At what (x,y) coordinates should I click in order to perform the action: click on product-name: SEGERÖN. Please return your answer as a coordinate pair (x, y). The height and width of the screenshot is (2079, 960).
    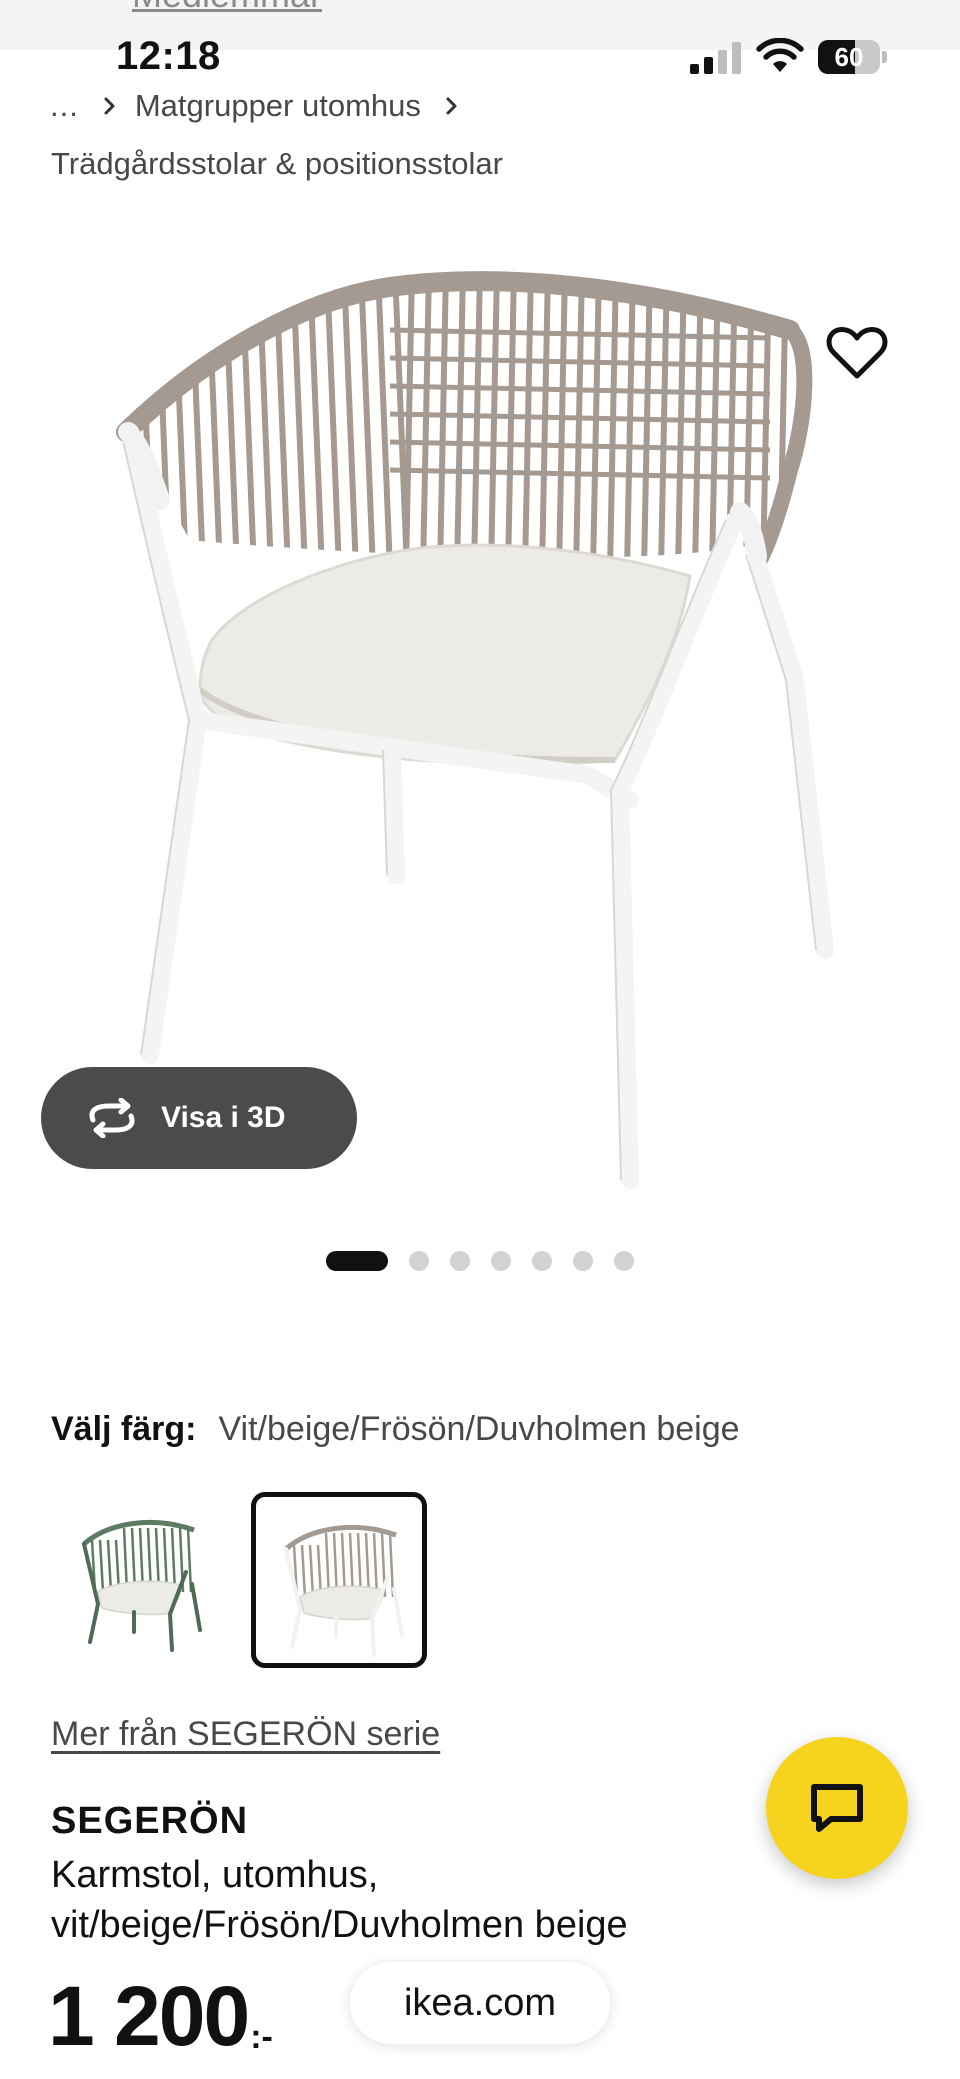
    Looking at the image, I should click on (150, 1821).